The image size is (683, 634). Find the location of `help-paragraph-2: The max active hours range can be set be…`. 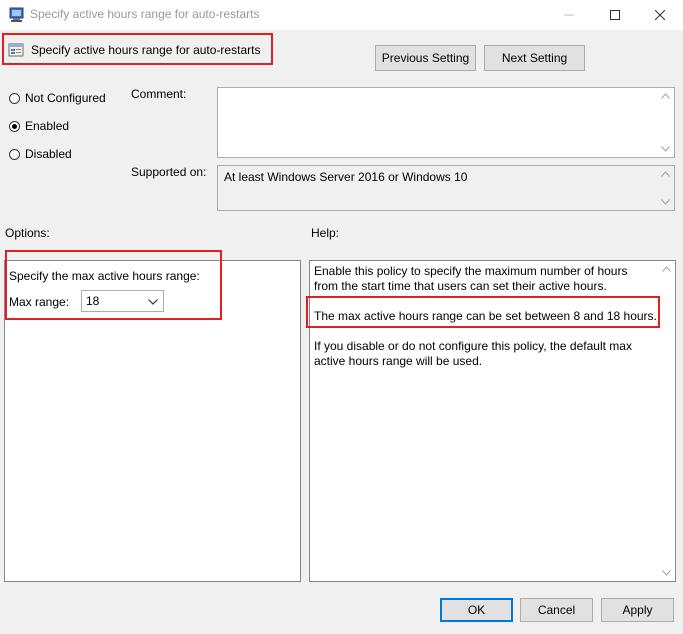

help-paragraph-2: The max active hours range can be set be… is located at coordinates (485, 316).